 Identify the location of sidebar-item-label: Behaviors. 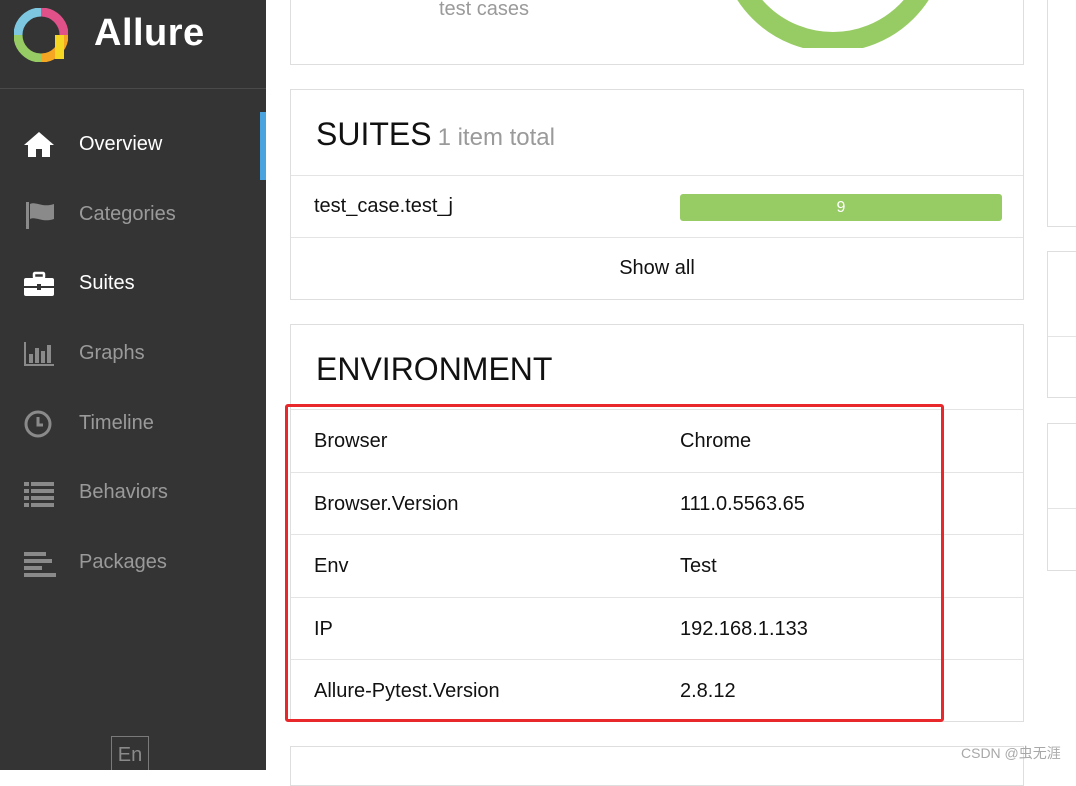
(123, 492).